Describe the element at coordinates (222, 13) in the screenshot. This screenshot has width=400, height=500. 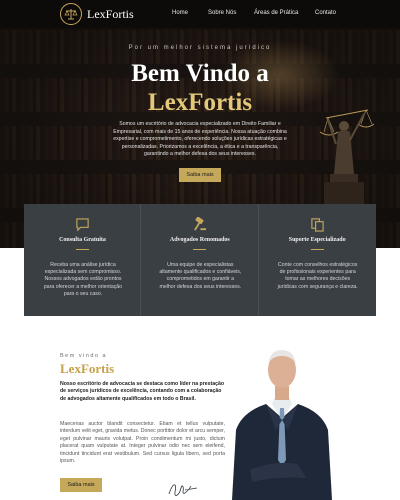
I see `nav-link-sobre-nos: Sobre Nós` at that location.